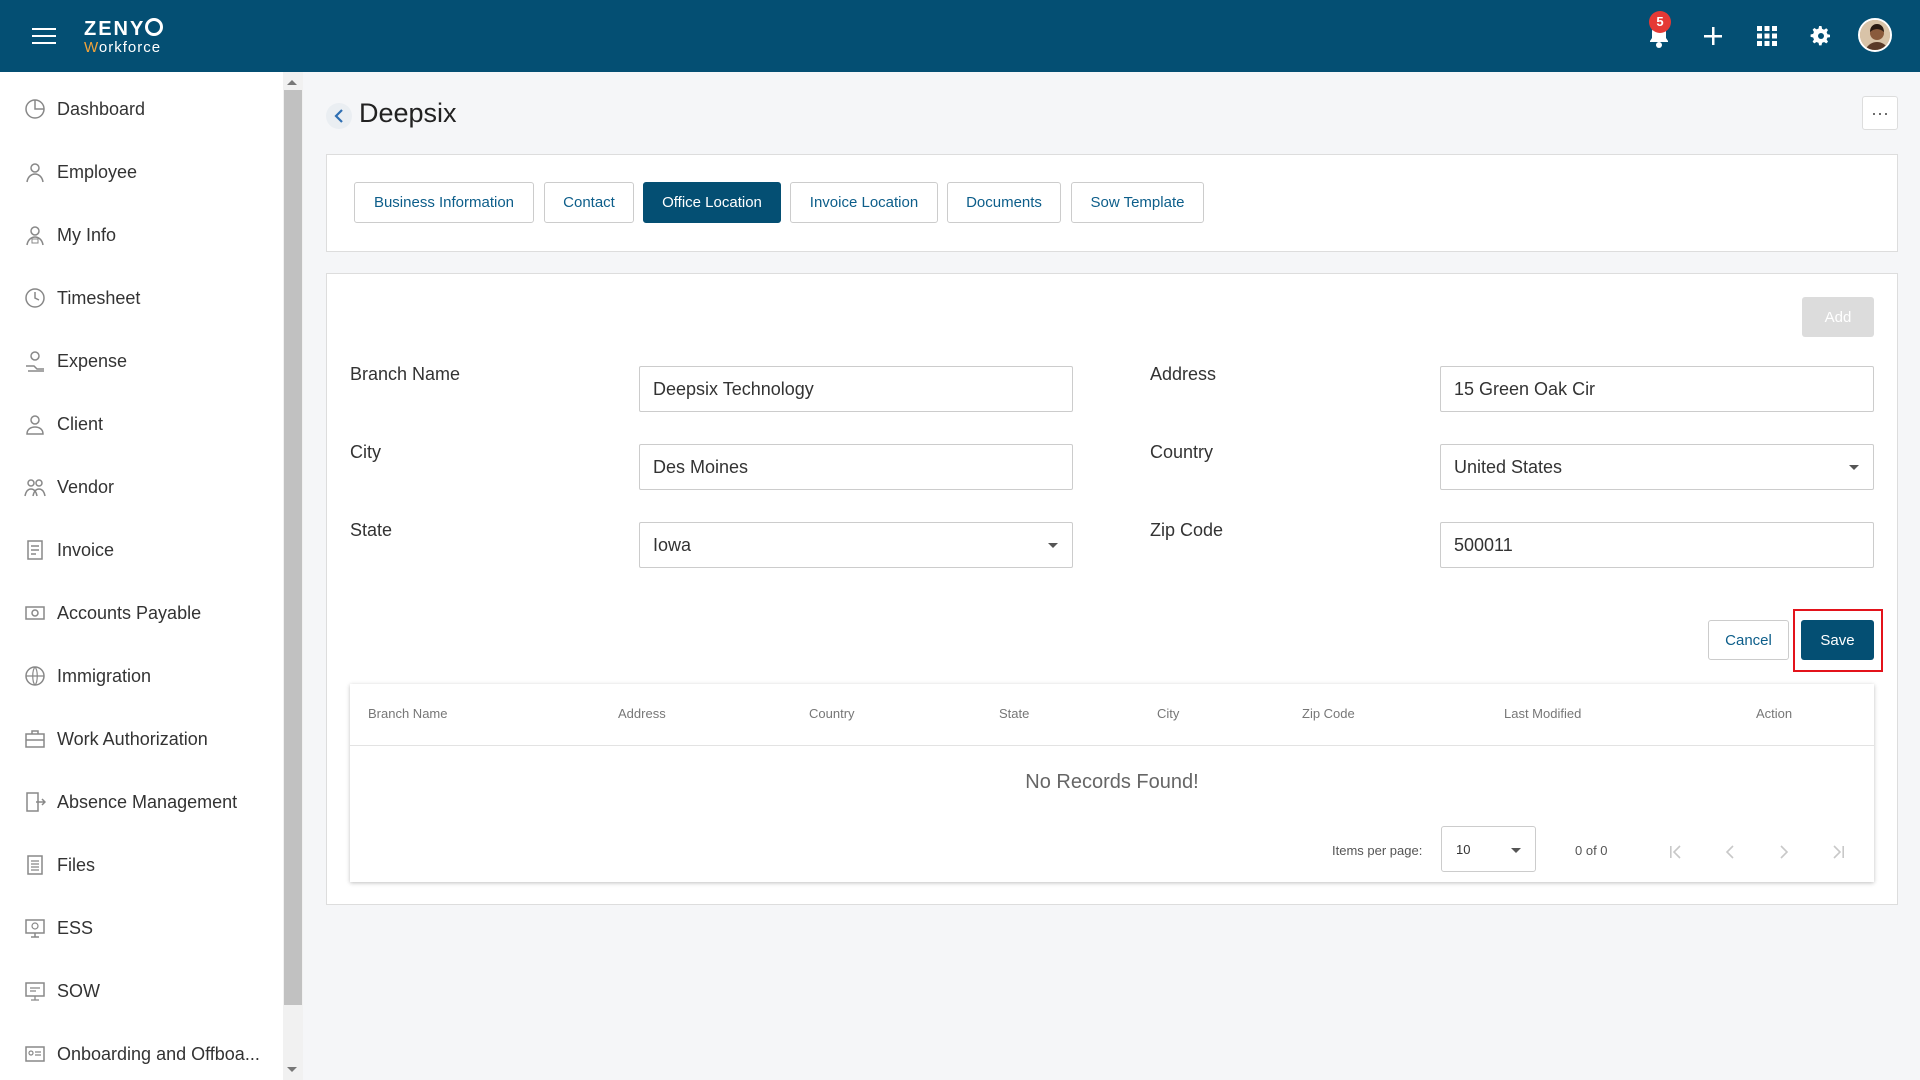  What do you see at coordinates (1767, 36) in the screenshot?
I see `apps-grid-icon` at bounding box center [1767, 36].